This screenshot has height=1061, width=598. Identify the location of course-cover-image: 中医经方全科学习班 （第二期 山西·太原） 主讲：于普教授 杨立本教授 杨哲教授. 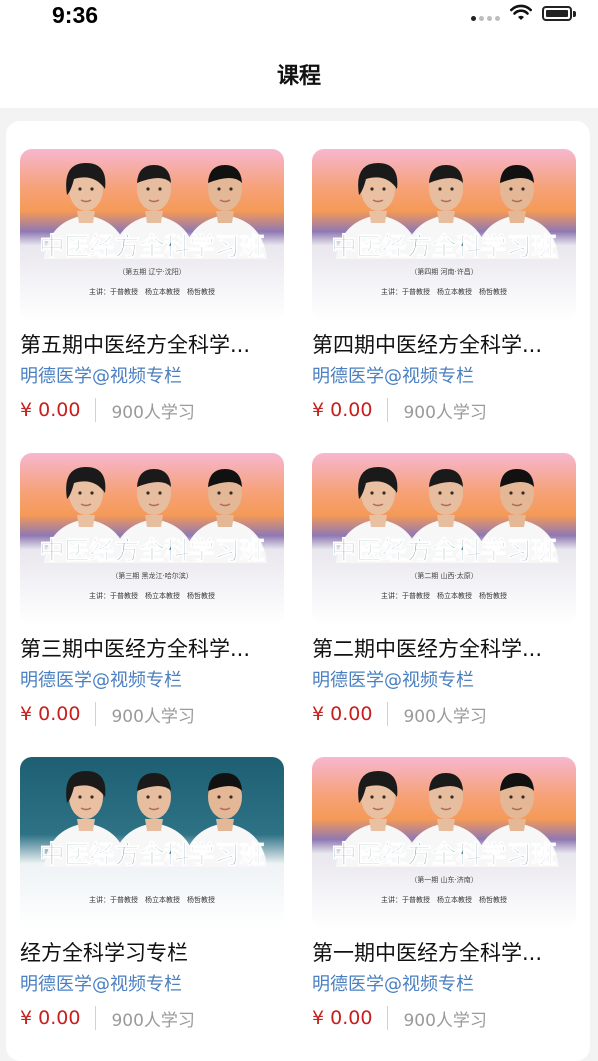
(444, 539).